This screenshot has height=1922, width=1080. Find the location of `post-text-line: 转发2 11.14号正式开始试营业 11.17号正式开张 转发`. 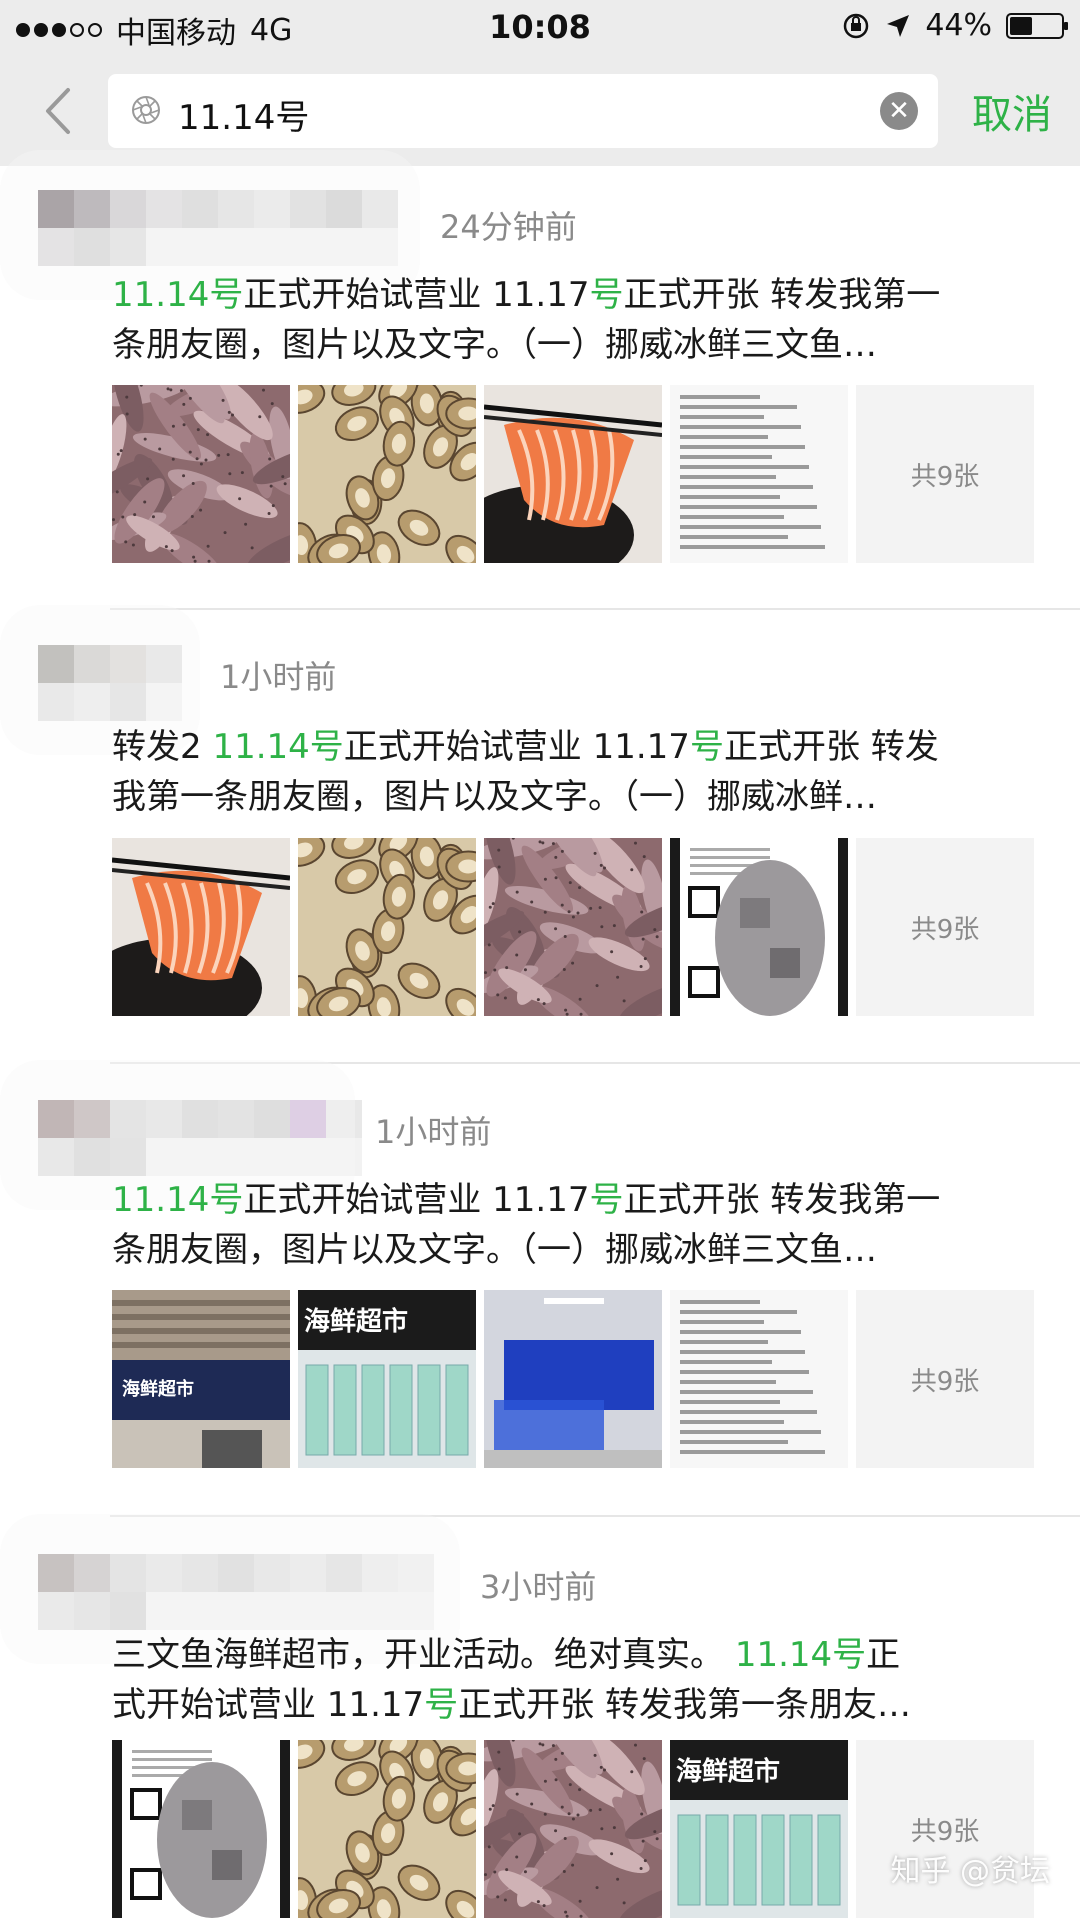

post-text-line: 转发2 11.14号正式开始试营业 11.17号正式开张 转发 is located at coordinates (572, 747).